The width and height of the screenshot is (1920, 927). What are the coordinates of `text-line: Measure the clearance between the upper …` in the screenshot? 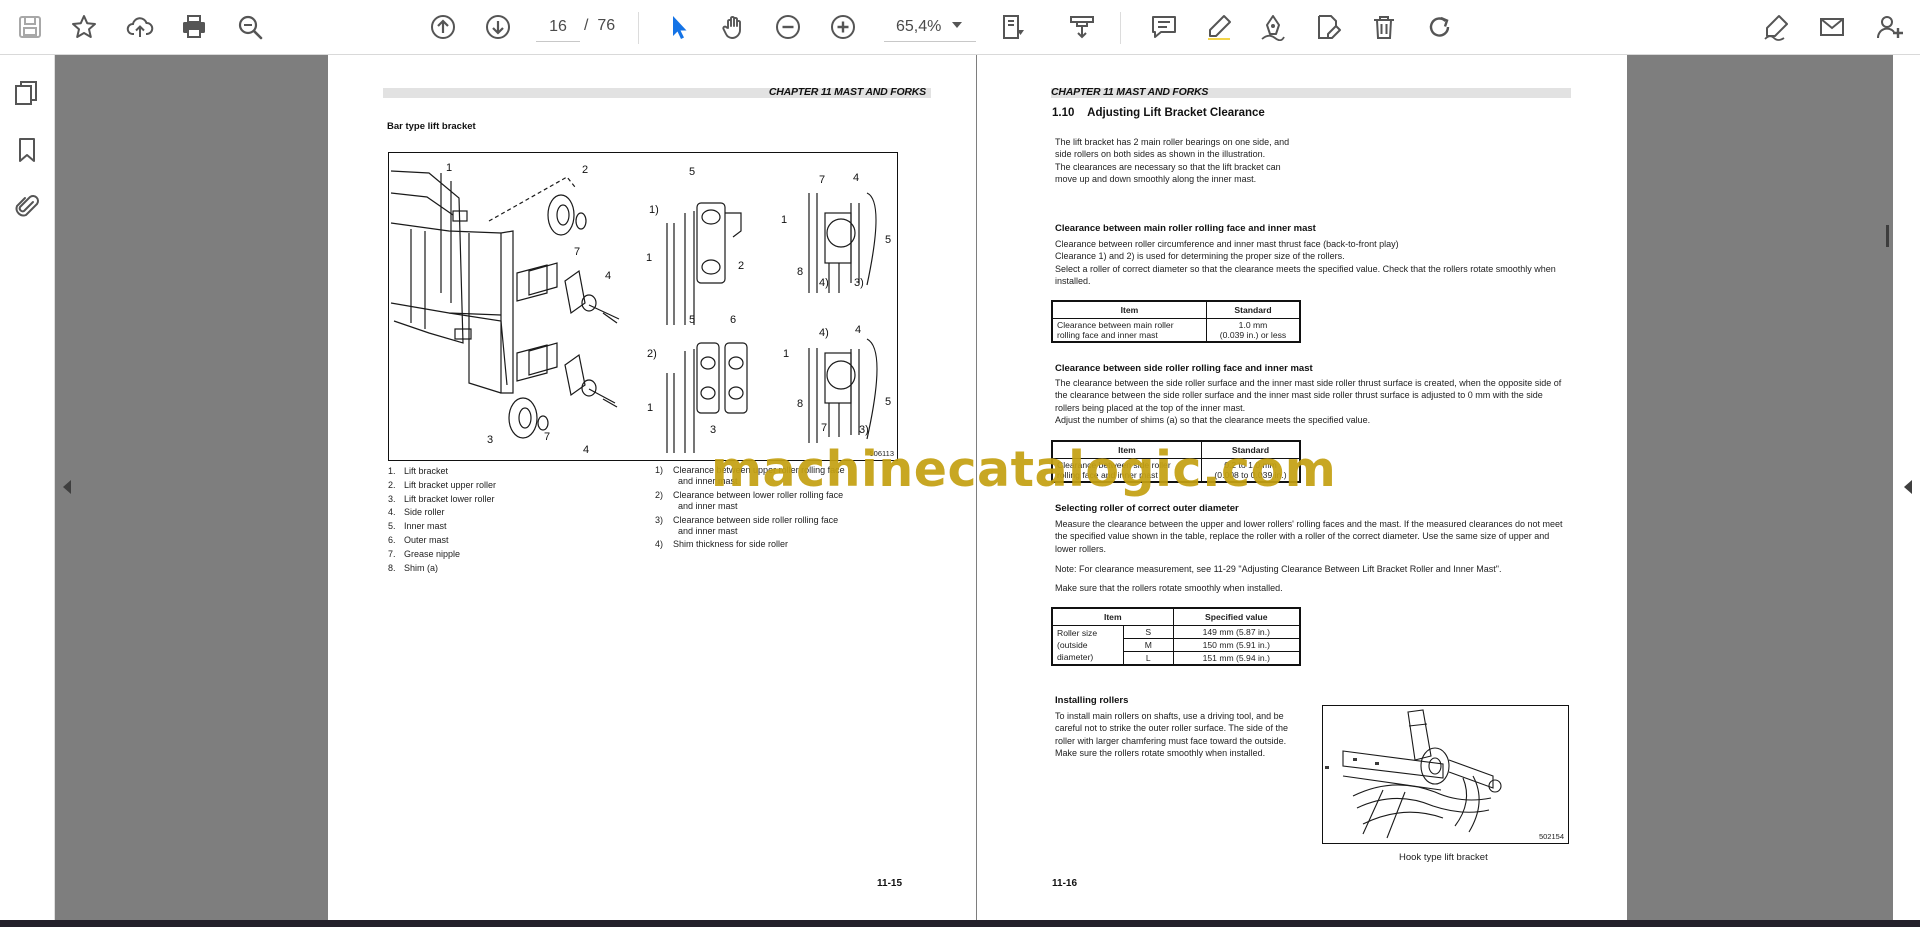 It's located at (1309, 524).